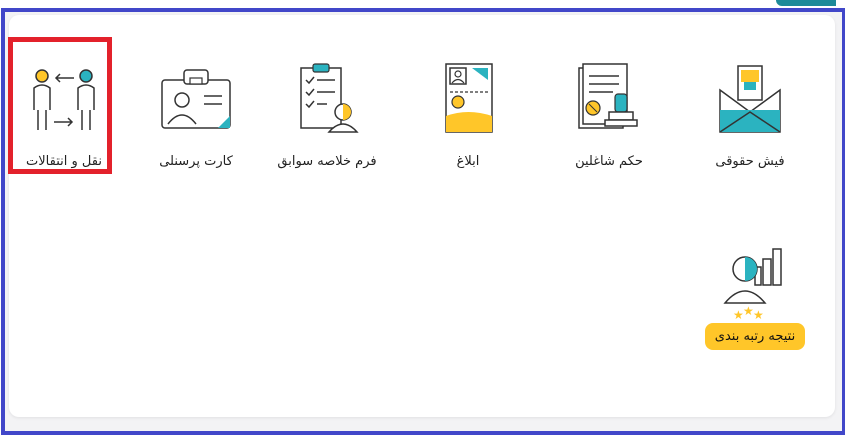  I want to click on tile-label-employment-decree: حکم شاغلین, so click(609, 161).